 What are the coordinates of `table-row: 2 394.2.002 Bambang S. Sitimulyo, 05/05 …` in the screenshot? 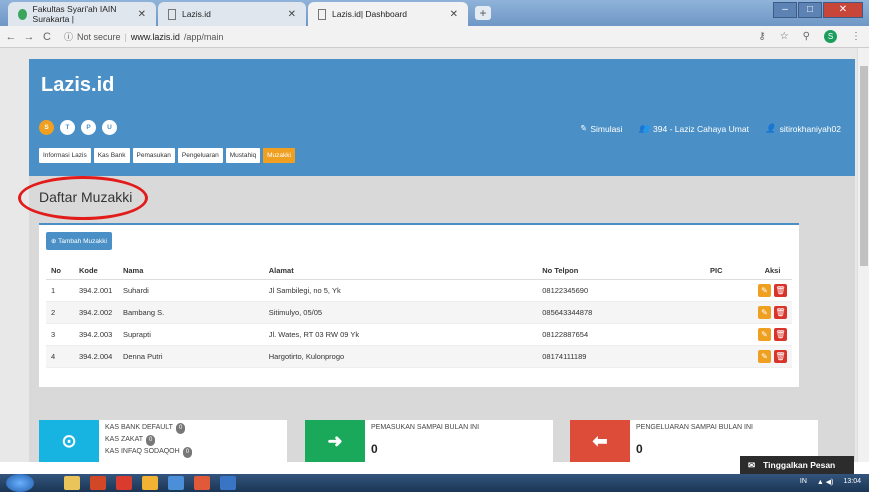 It's located at (419, 312).